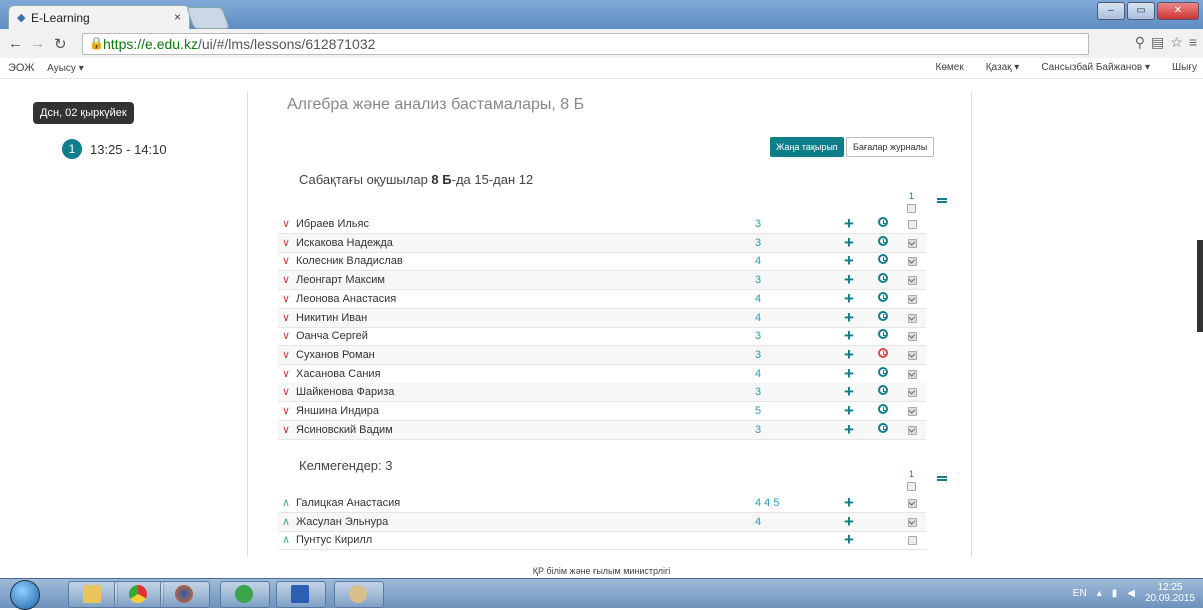 The image size is (1203, 610). I want to click on logout-link: Шығу, so click(1184, 67).